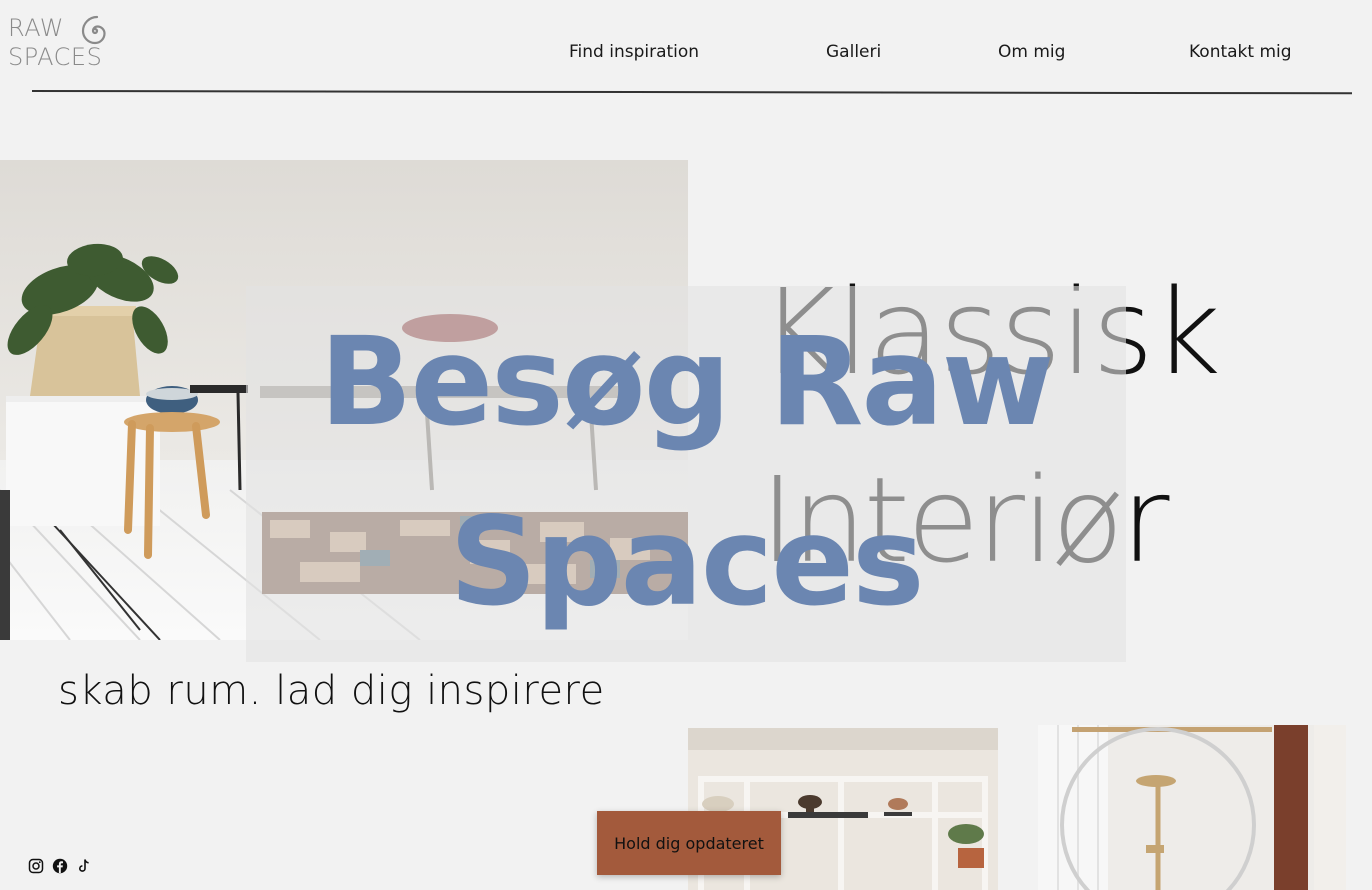  What do you see at coordinates (64, 45) in the screenshot?
I see `brand-logo: RAW SPACES` at bounding box center [64, 45].